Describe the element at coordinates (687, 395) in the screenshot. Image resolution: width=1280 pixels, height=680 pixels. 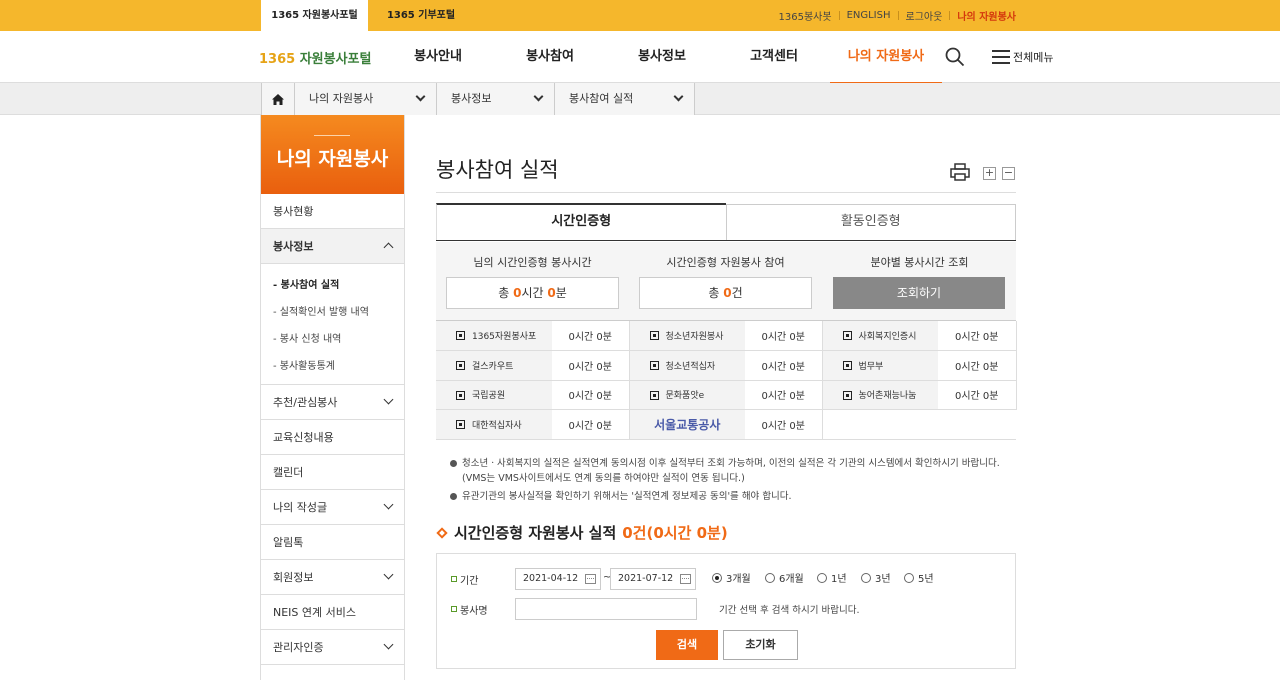
I see `org-link: 문화품앗e` at that location.